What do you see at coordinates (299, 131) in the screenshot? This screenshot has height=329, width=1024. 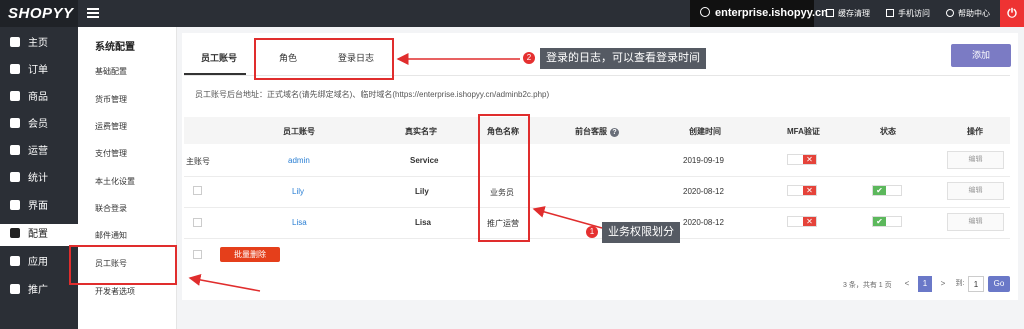 I see `th-account: 员工账号` at bounding box center [299, 131].